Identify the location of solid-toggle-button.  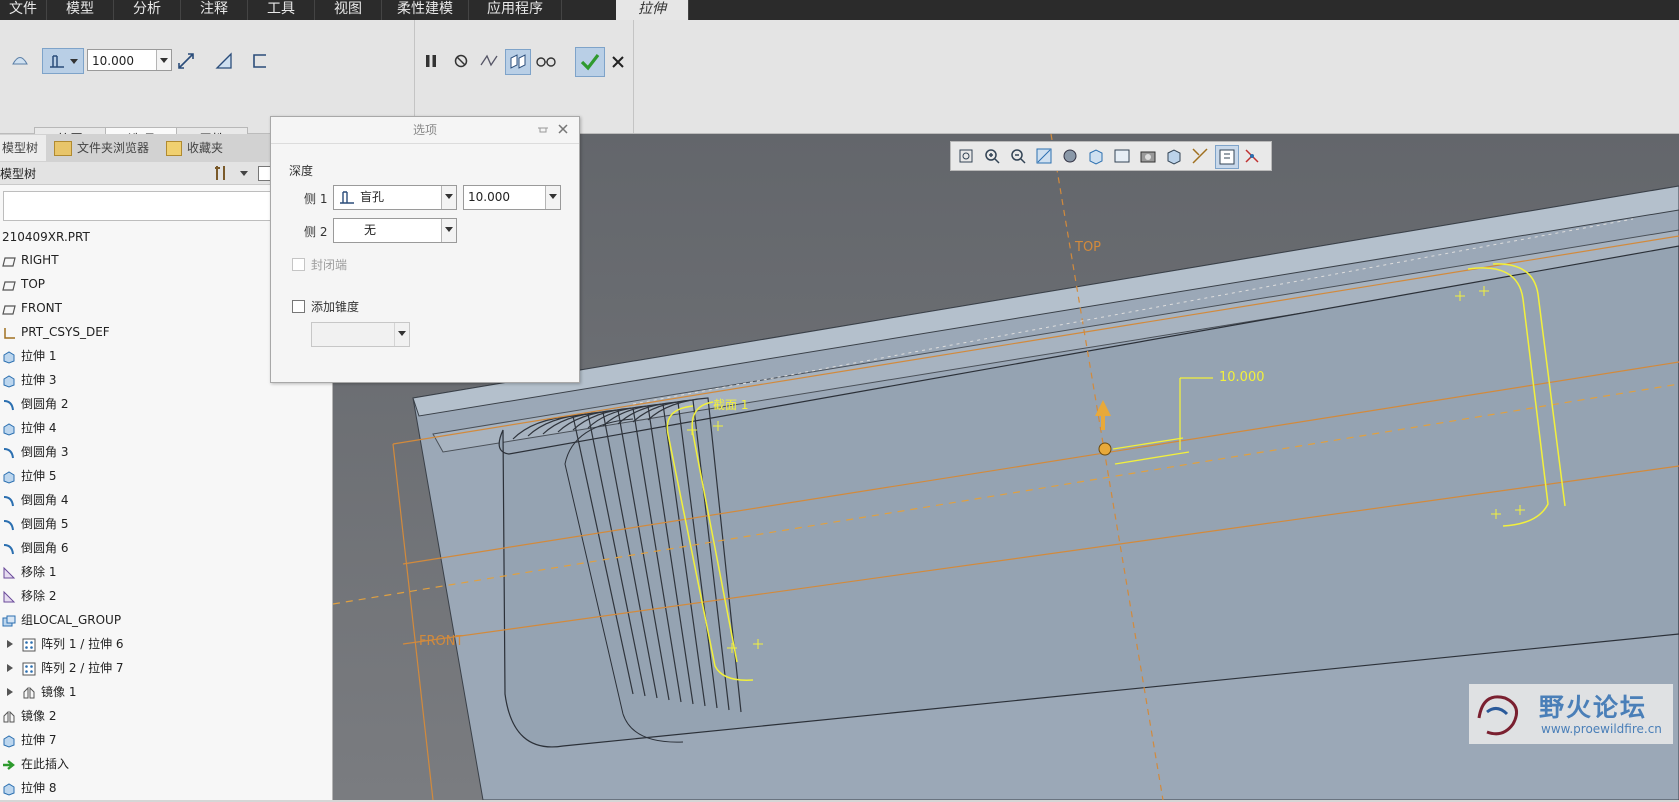
(3, 60).